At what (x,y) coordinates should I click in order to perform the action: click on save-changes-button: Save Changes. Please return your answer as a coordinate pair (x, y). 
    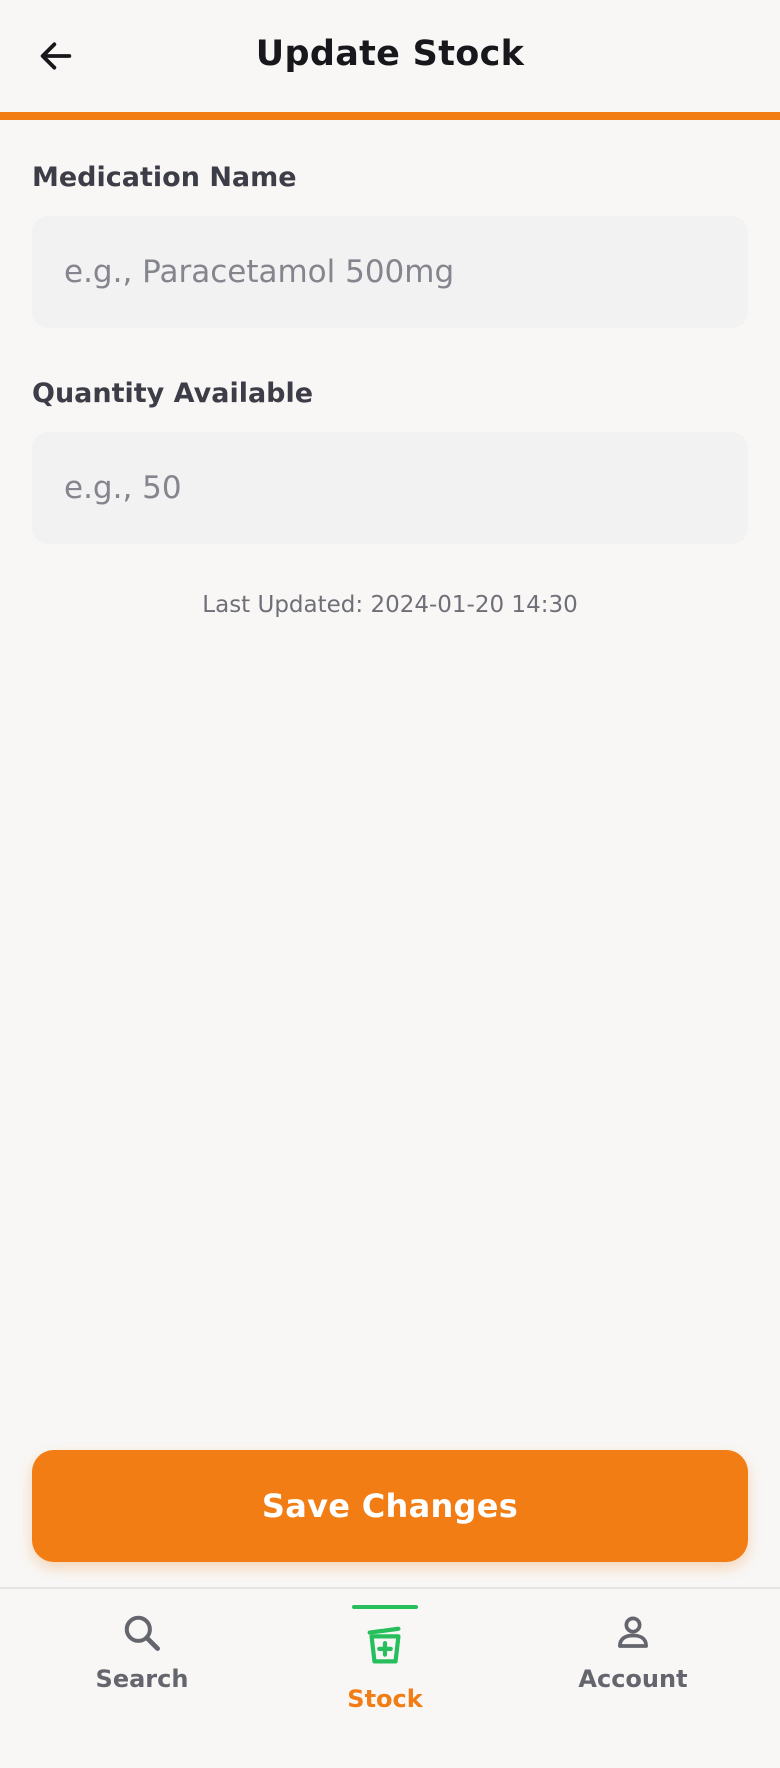
    Looking at the image, I should click on (390, 1506).